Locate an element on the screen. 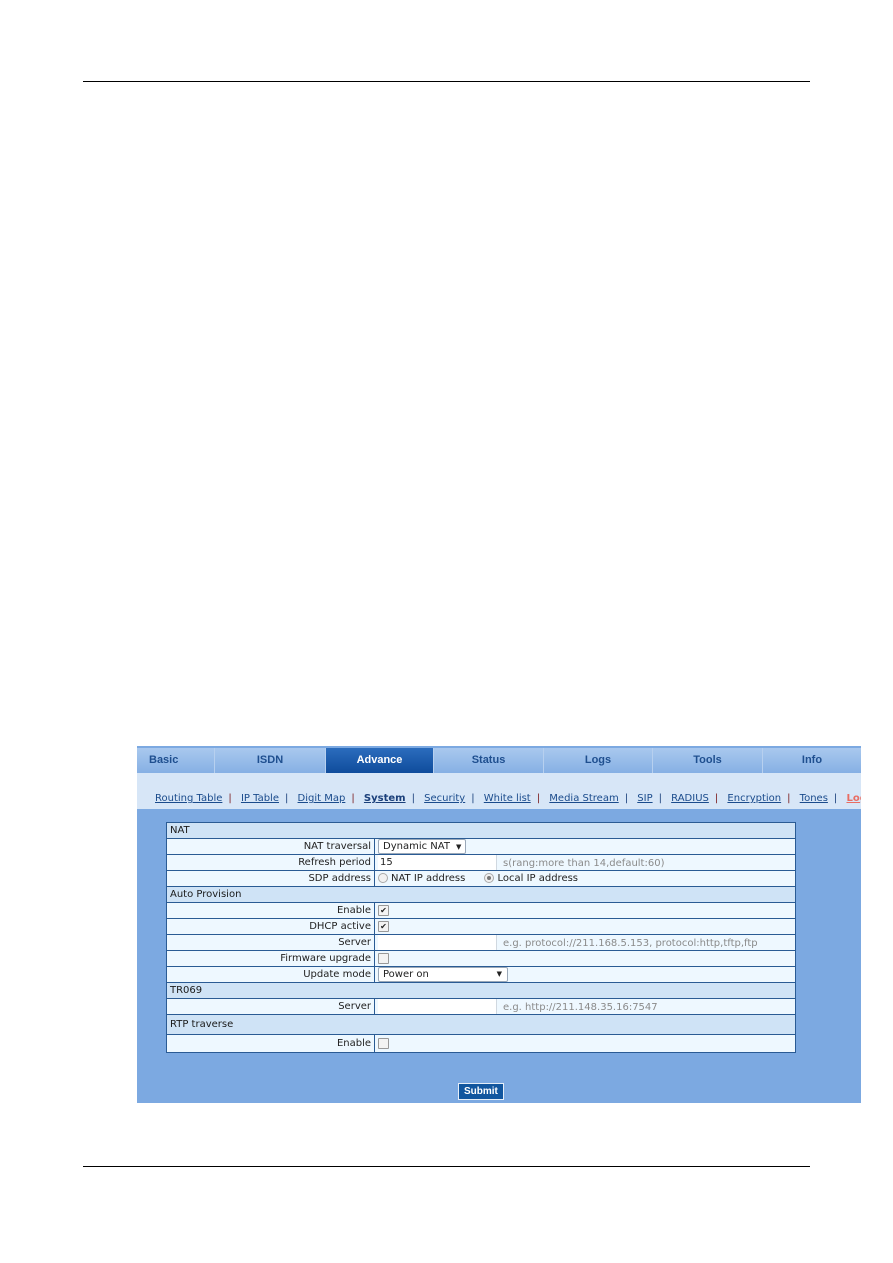  row-tr069-server: Server e.g. http://211.148.35.16:7547 is located at coordinates (481, 1006).